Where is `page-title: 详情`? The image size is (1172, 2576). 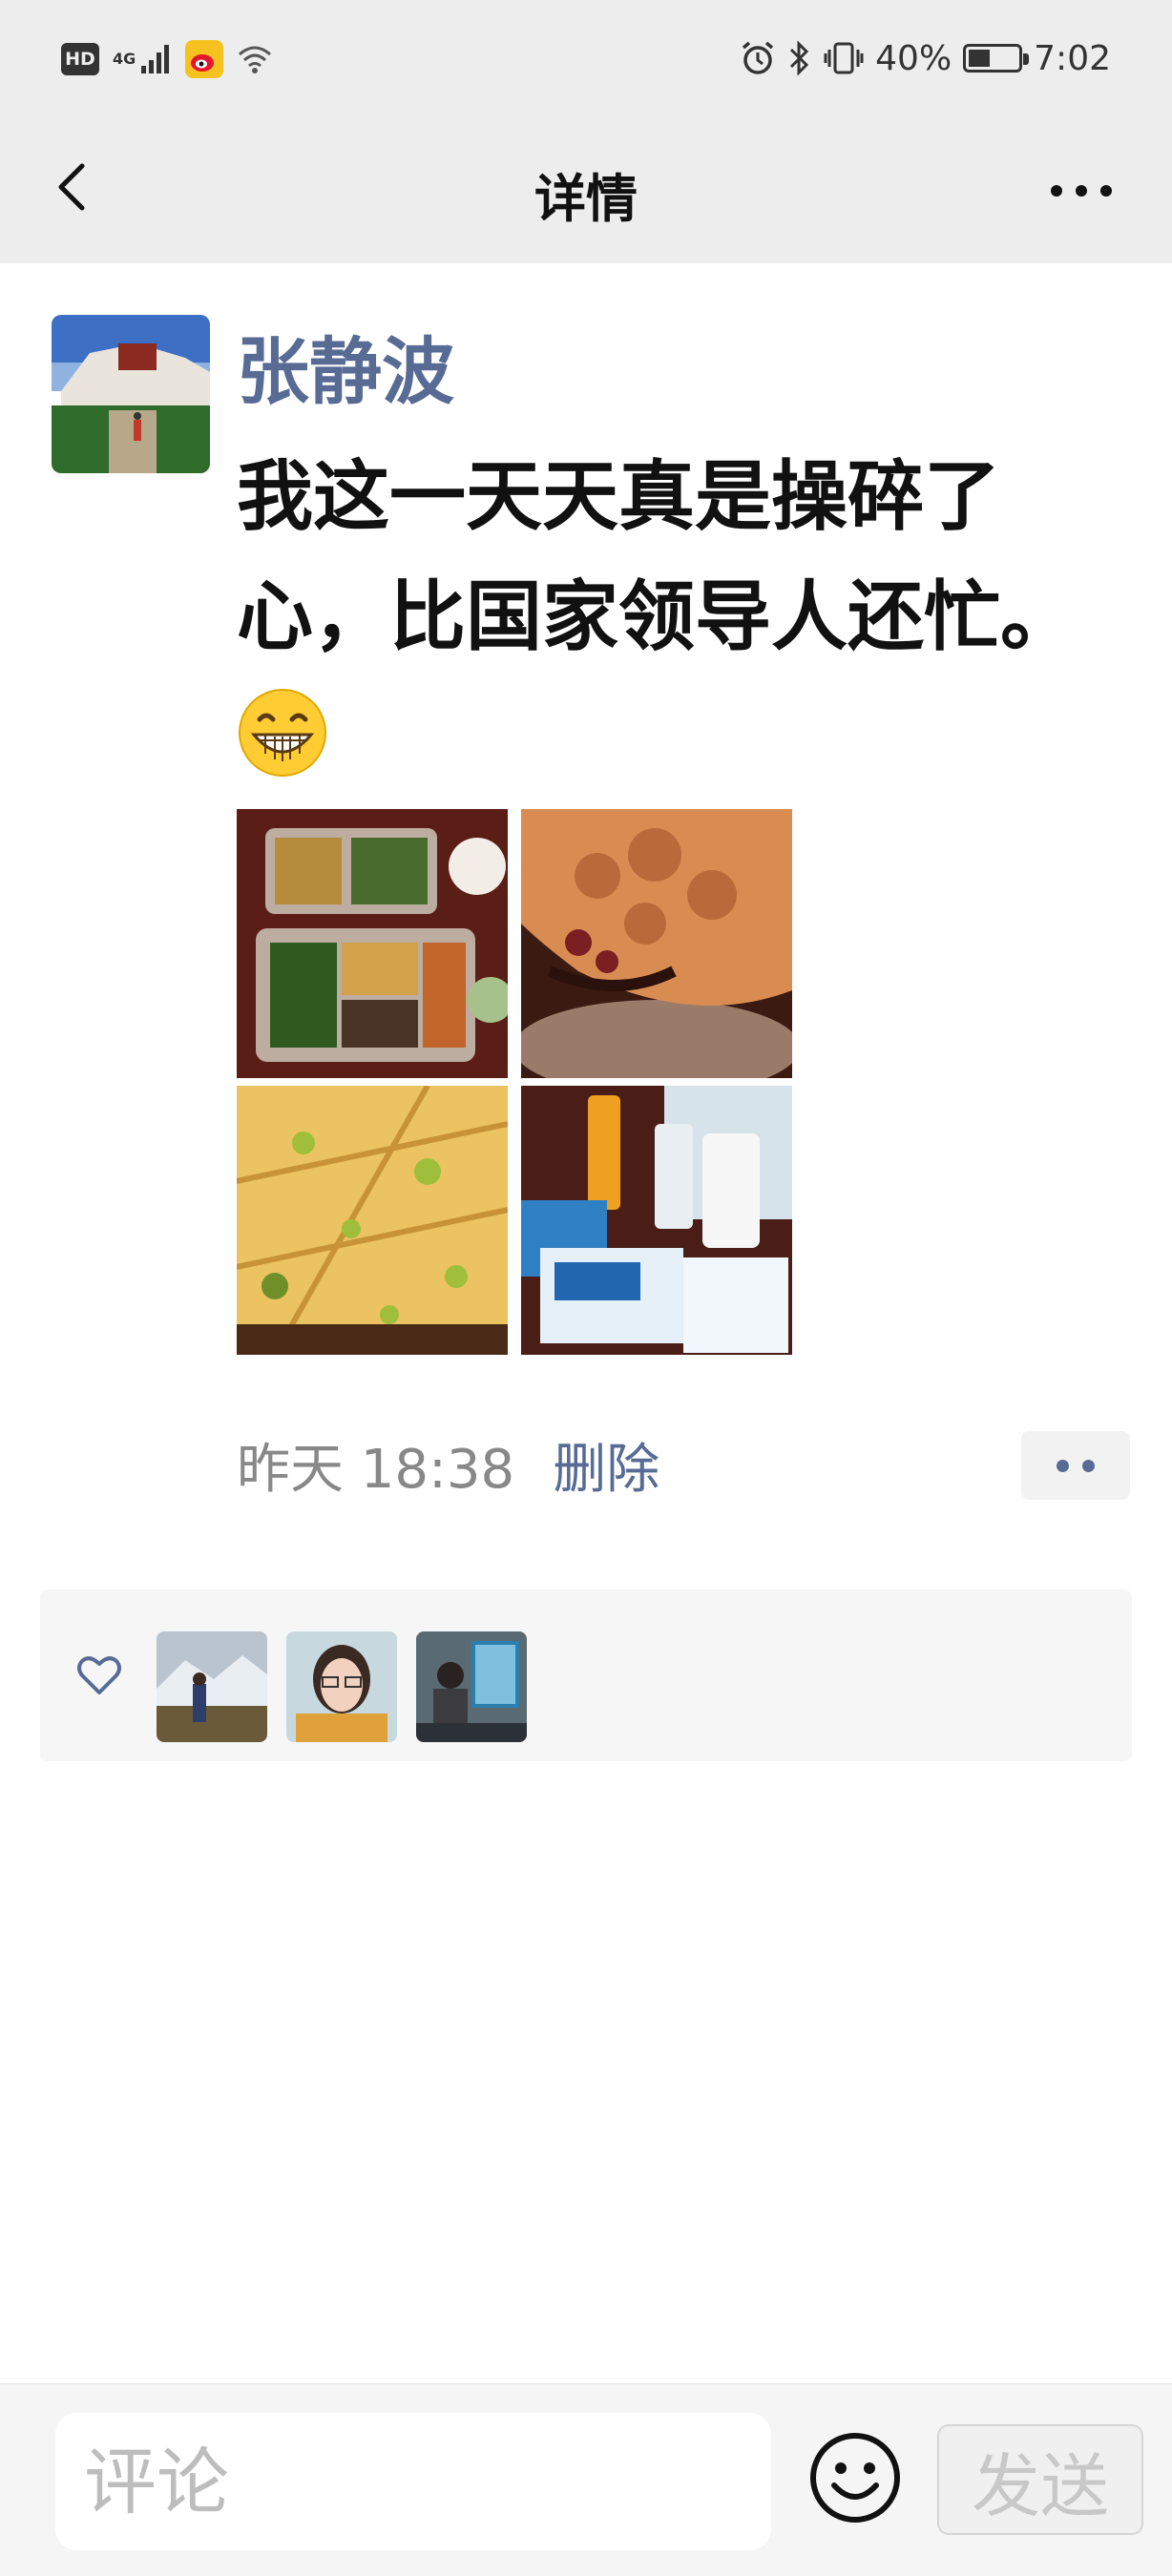 page-title: 详情 is located at coordinates (586, 199).